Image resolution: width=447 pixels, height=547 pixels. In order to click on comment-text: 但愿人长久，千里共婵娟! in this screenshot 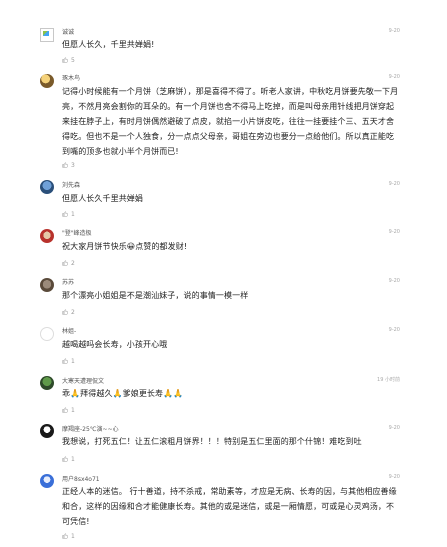, I will do `click(108, 44)`.